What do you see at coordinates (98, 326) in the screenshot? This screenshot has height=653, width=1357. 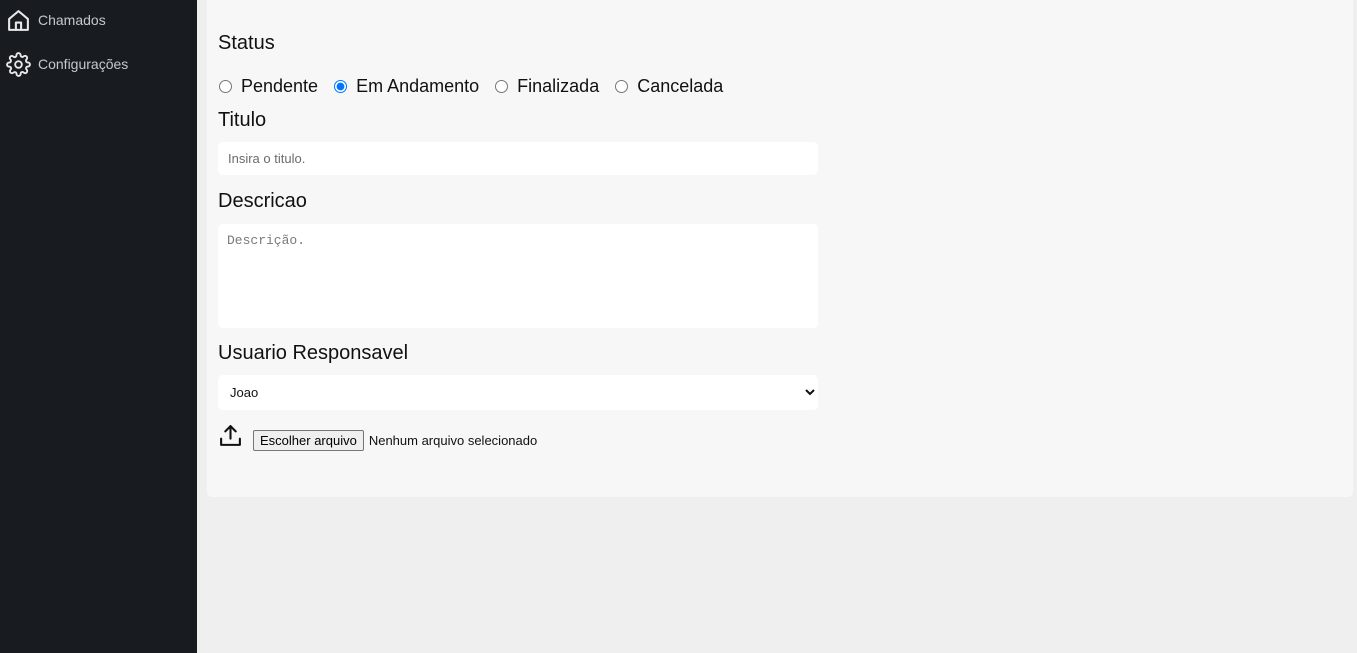 I see `sidebar: Chamados Configurações` at bounding box center [98, 326].